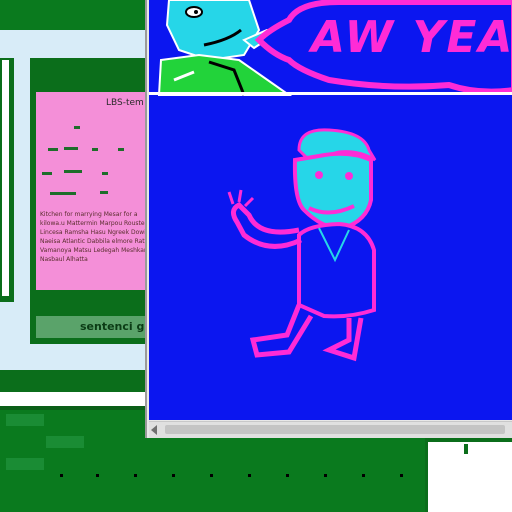 This screenshot has height=512, width=512. Describe the element at coordinates (468, 474) in the screenshot. I see `background-window-right` at that location.